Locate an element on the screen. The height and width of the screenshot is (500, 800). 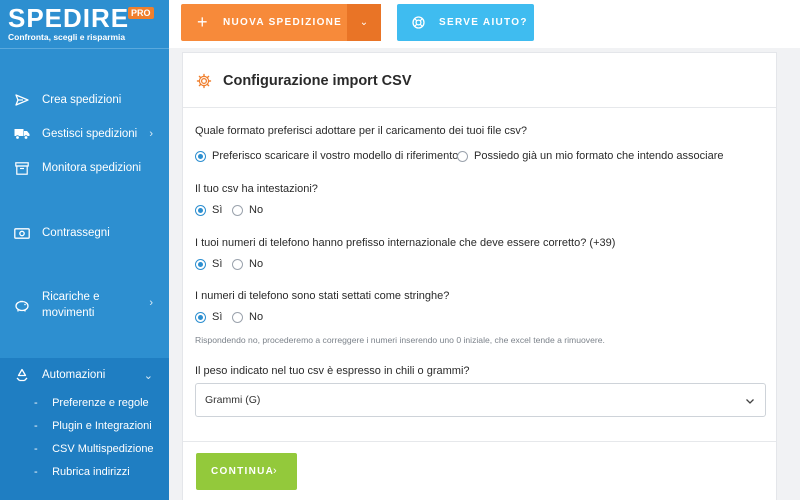
sidebar-item-monitora-spedizioni: Monitora spedizioni is located at coordinates (84, 168).